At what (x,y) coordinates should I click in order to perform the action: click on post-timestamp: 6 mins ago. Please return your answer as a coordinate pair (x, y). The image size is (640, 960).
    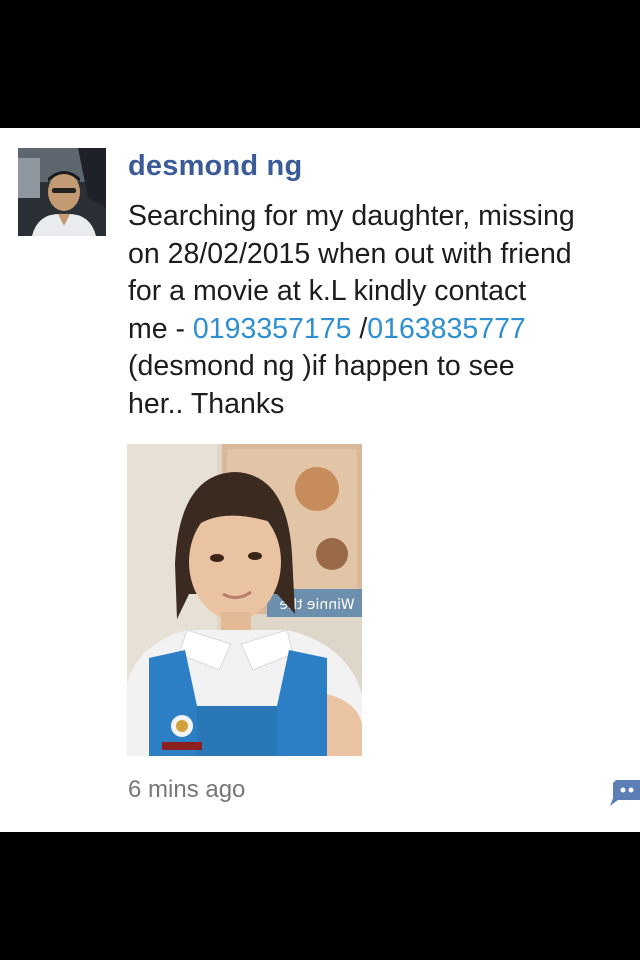
    Looking at the image, I should click on (187, 789).